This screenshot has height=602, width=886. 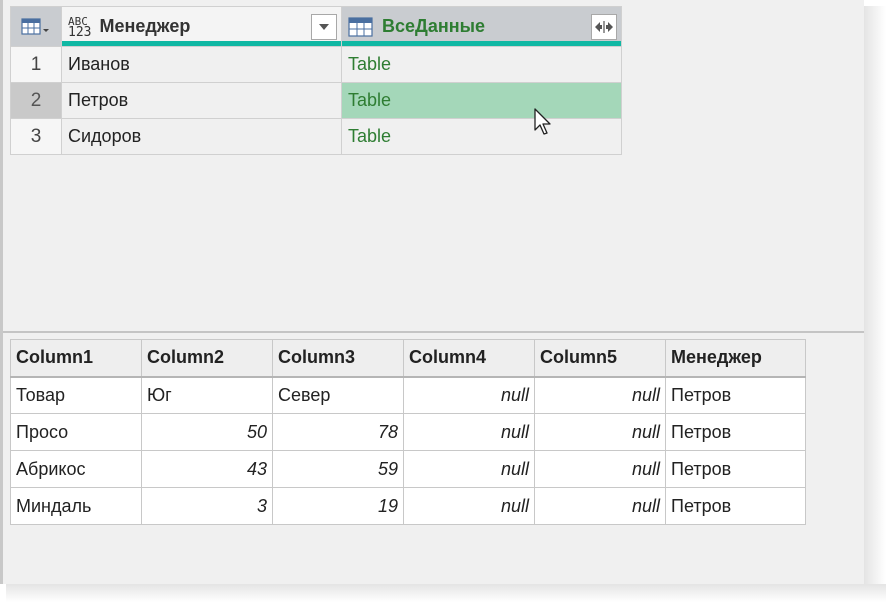 I want to click on preview-row: Миндаль 3 19 null null Петров, so click(x=408, y=506).